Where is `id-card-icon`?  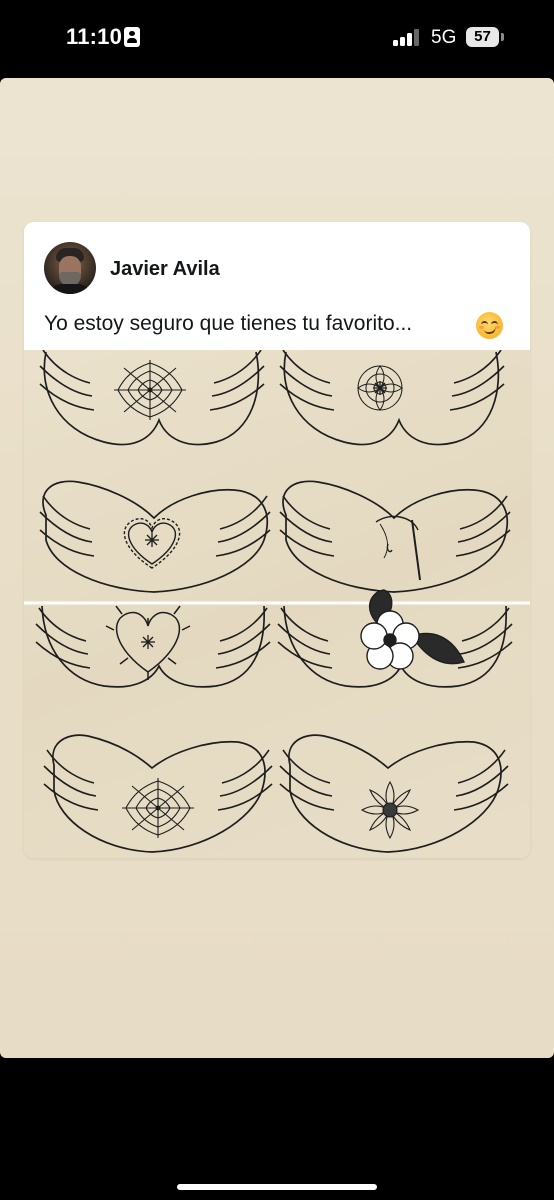
id-card-icon is located at coordinates (132, 37).